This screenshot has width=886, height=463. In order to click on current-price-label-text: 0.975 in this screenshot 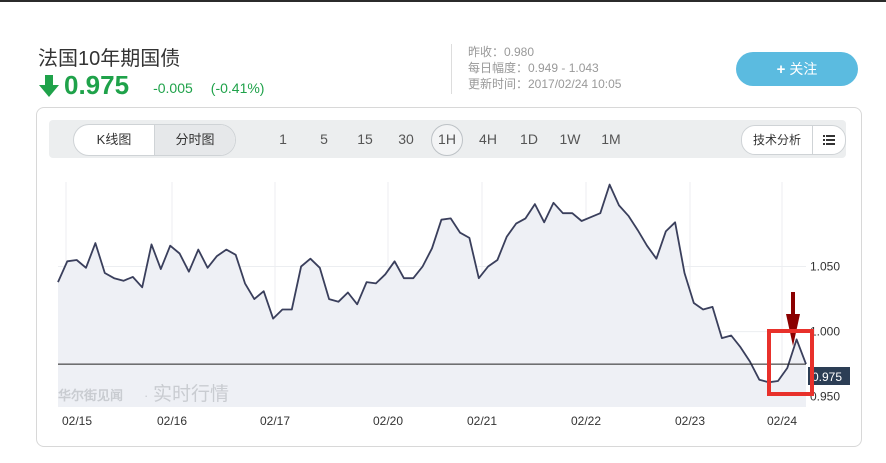, I will do `click(827, 377)`.